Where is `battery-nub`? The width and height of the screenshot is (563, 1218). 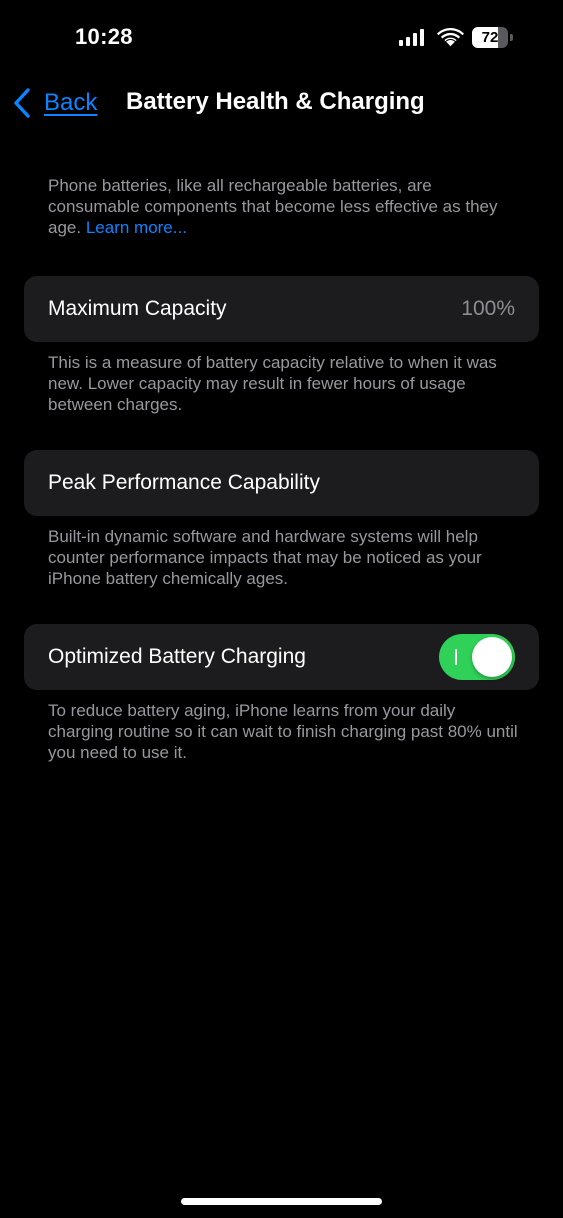 battery-nub is located at coordinates (511, 37).